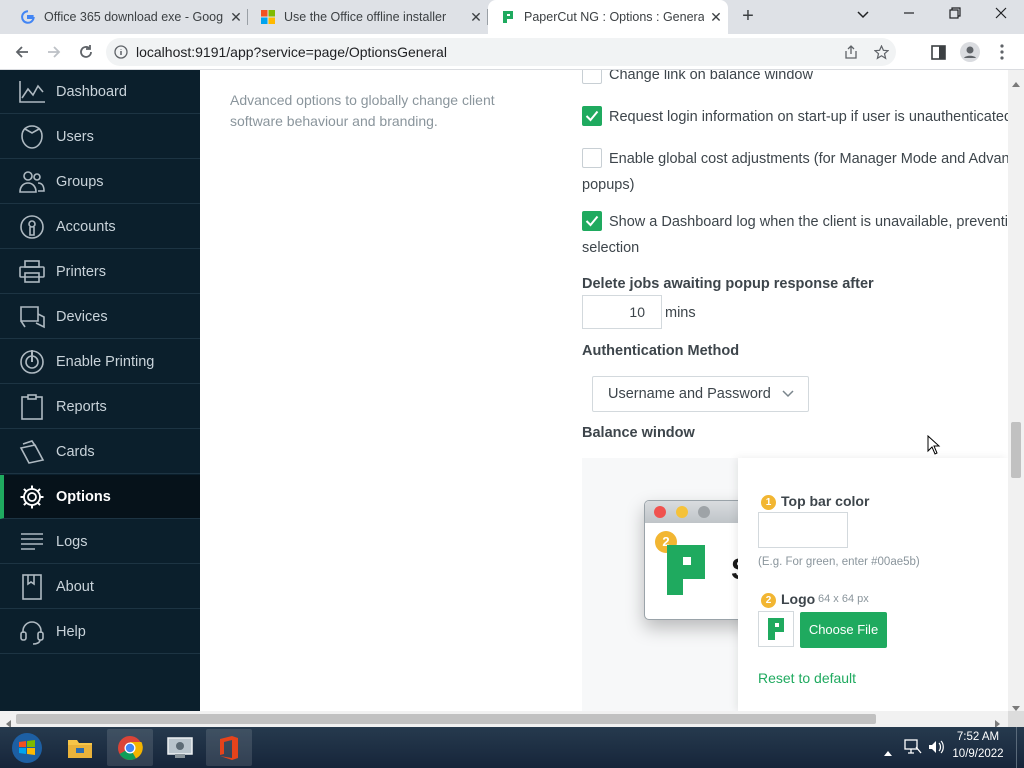 The height and width of the screenshot is (768, 1024). What do you see at coordinates (1020, 747) in the screenshot?
I see `show-desktop-button` at bounding box center [1020, 747].